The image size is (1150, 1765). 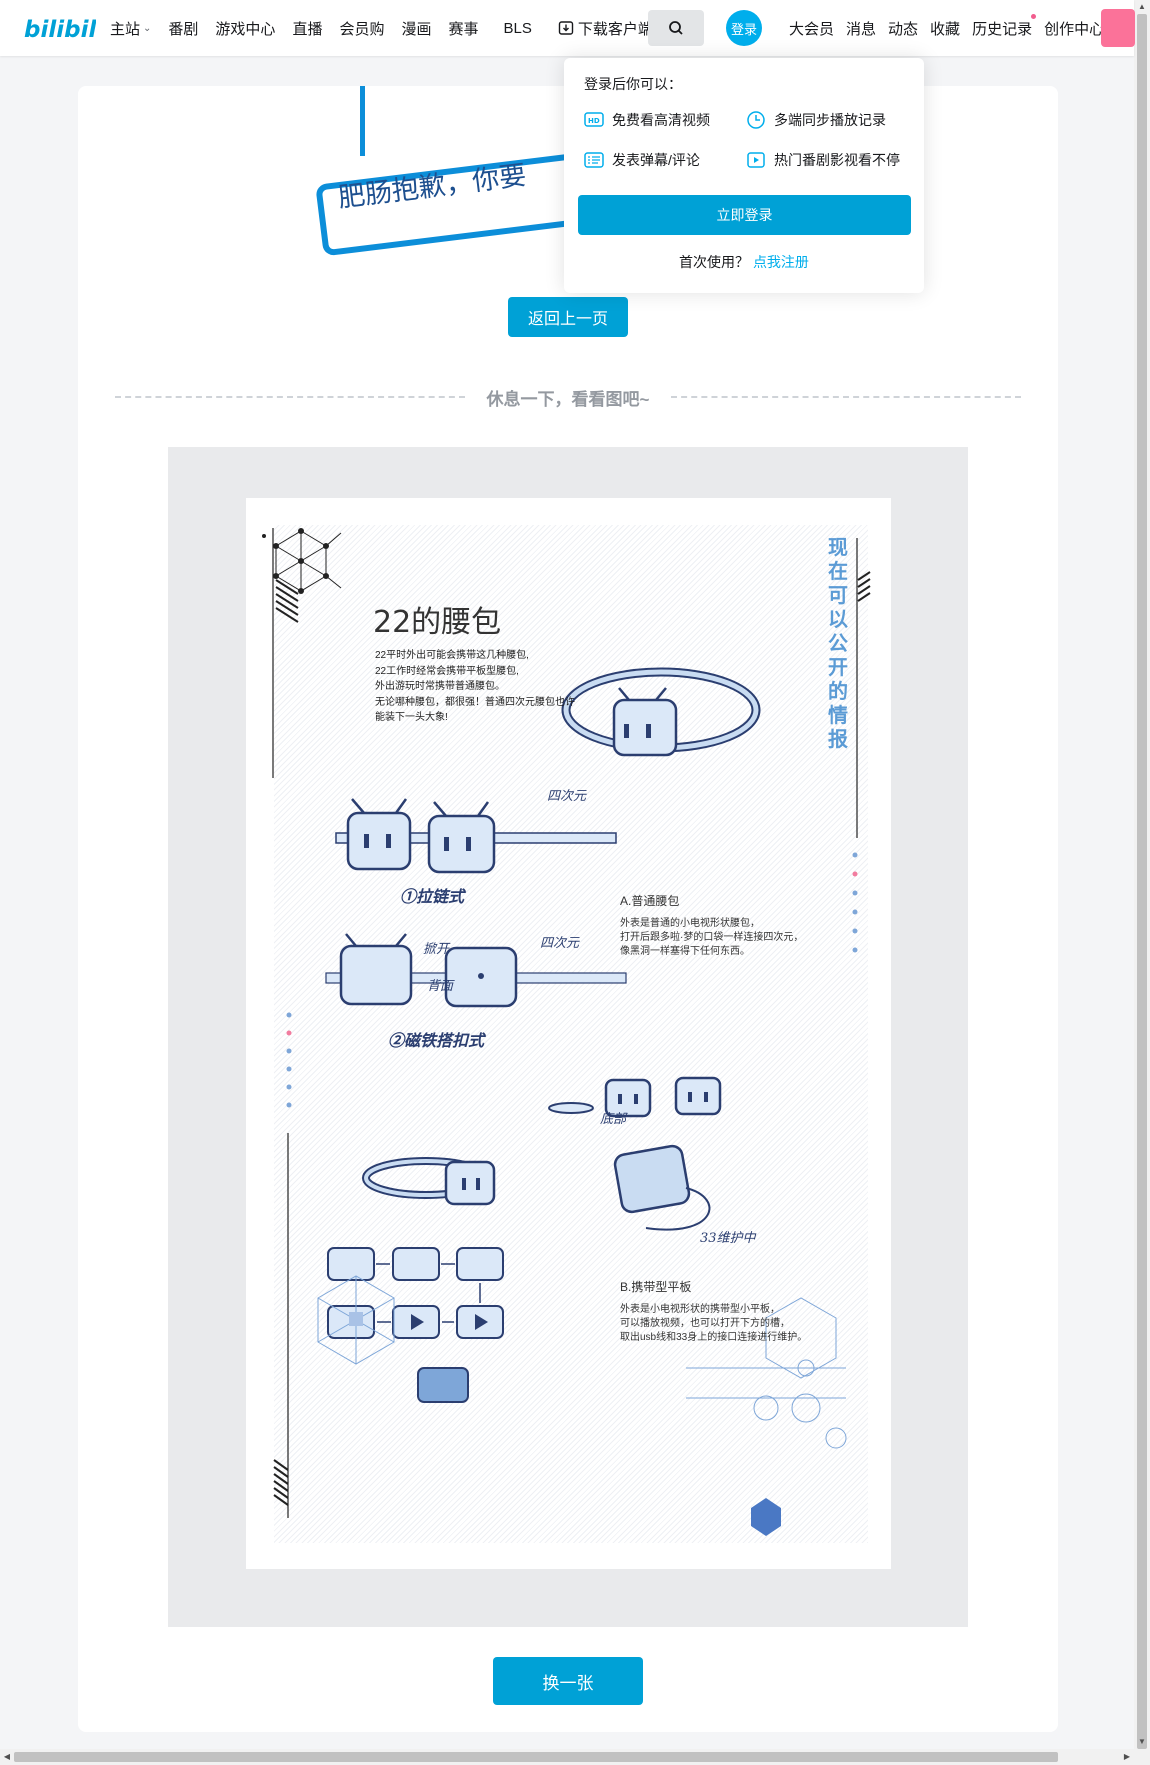 What do you see at coordinates (308, 561) in the screenshot?
I see `hex-network-icon` at bounding box center [308, 561].